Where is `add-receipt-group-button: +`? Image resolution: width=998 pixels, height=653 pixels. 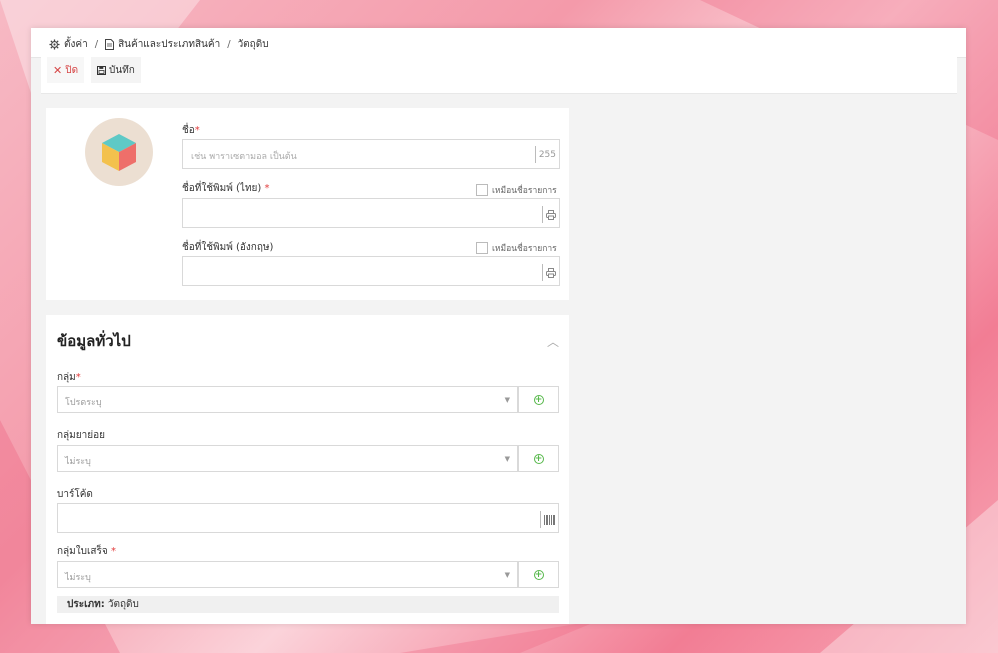 add-receipt-group-button: + is located at coordinates (538, 574).